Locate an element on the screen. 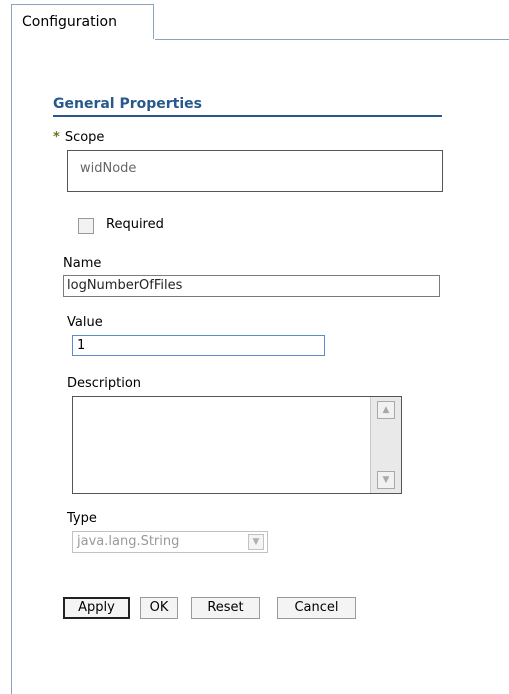 Image resolution: width=509 pixels, height=694 pixels. ok-button: OK is located at coordinates (159, 608).